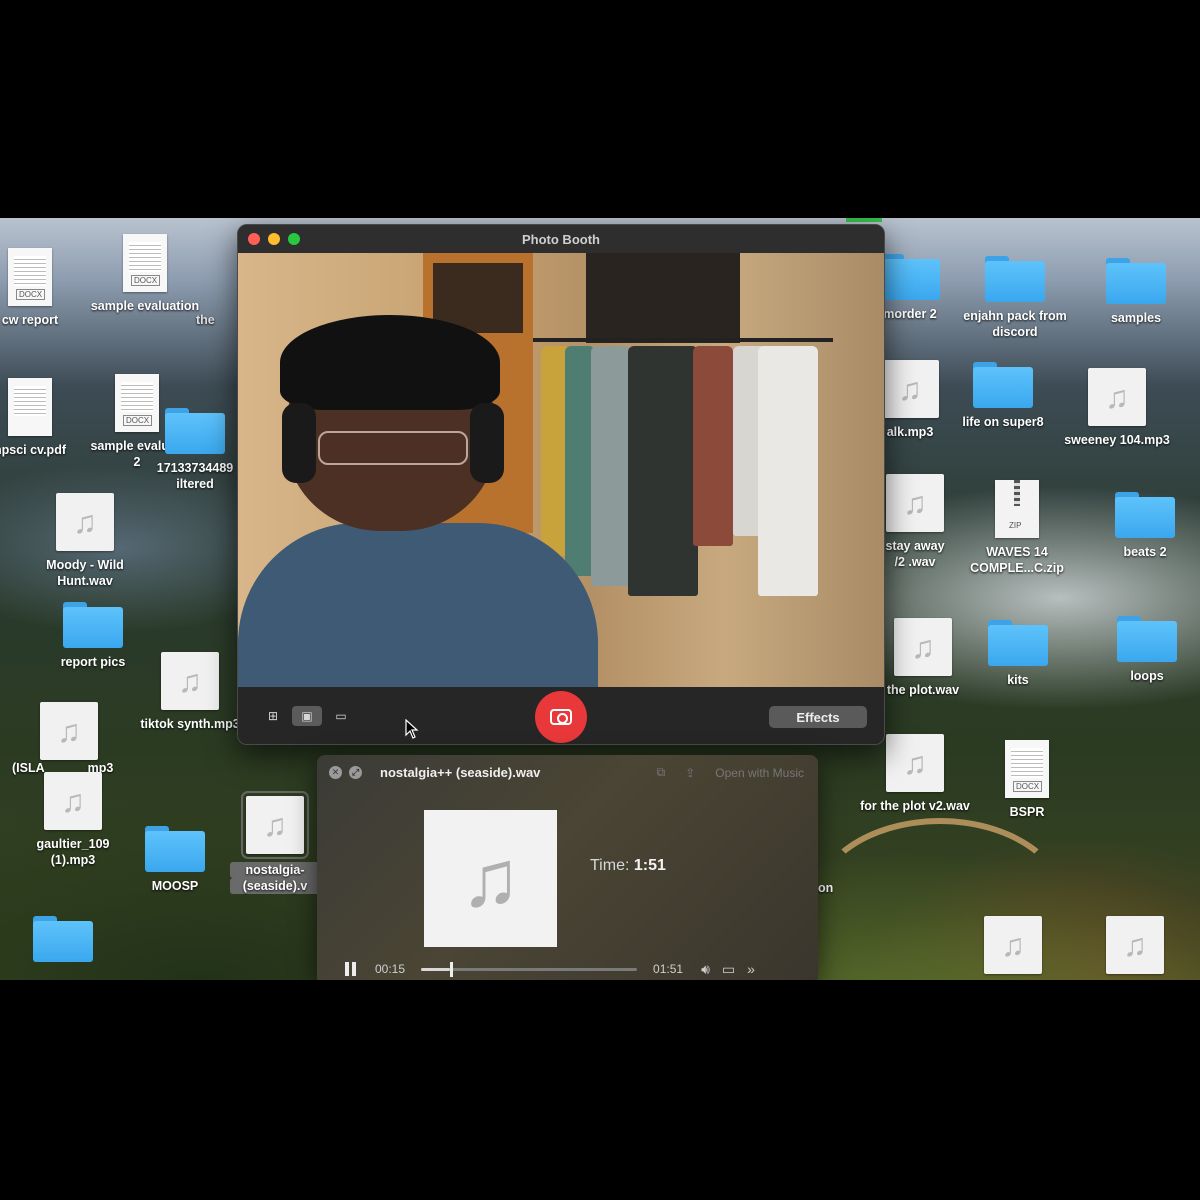  Describe the element at coordinates (299, 443) in the screenshot. I see `headphone-left-image` at that location.